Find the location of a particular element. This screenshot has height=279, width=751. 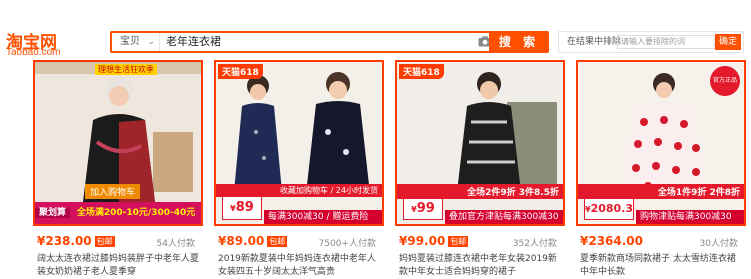

promo-price-tag: ¥89 is located at coordinates (242, 208).